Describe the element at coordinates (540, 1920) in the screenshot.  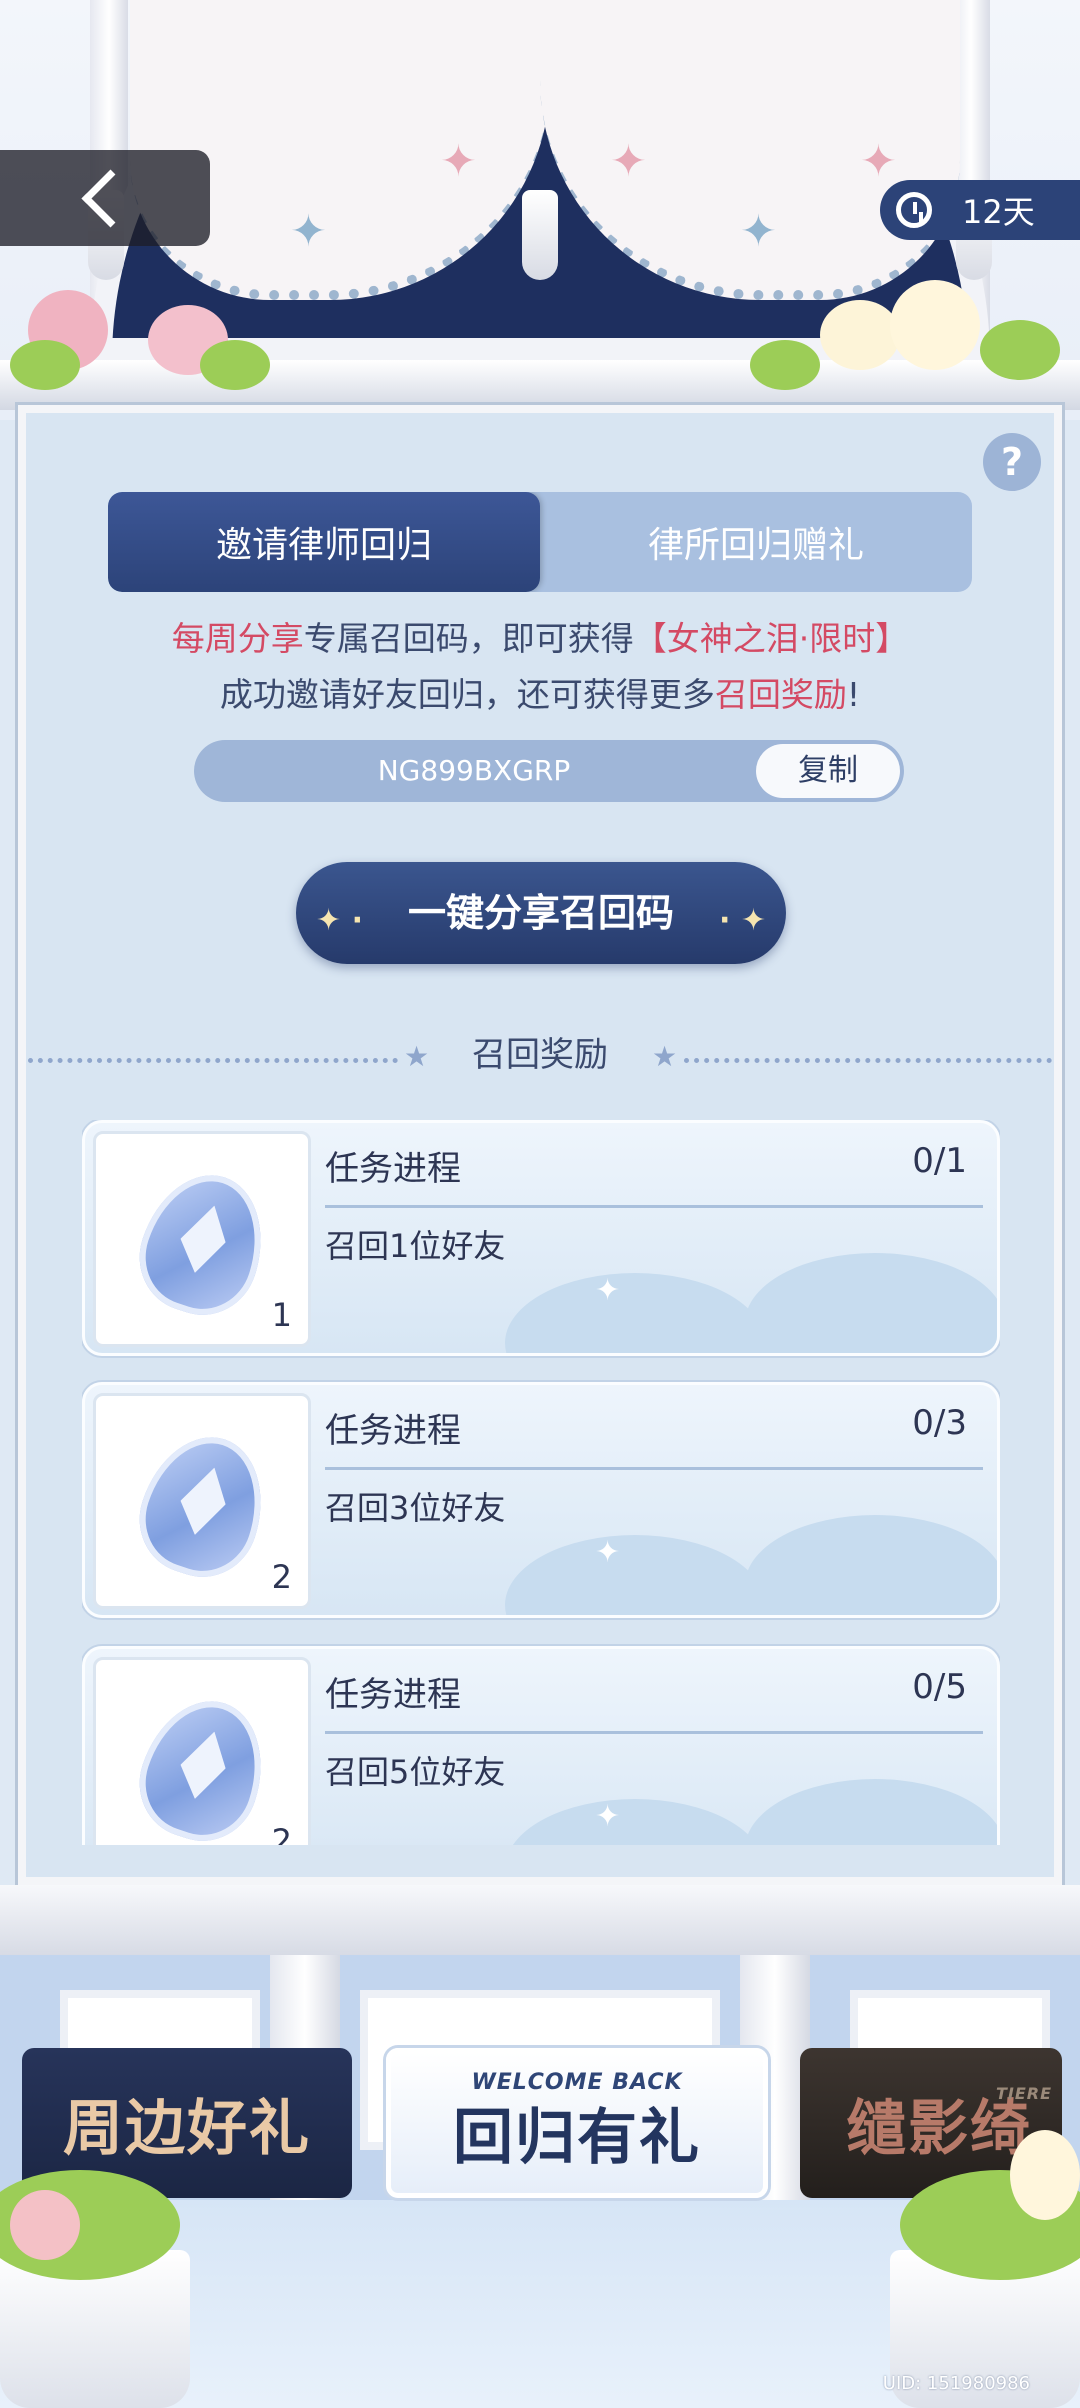
I see `cornice` at that location.